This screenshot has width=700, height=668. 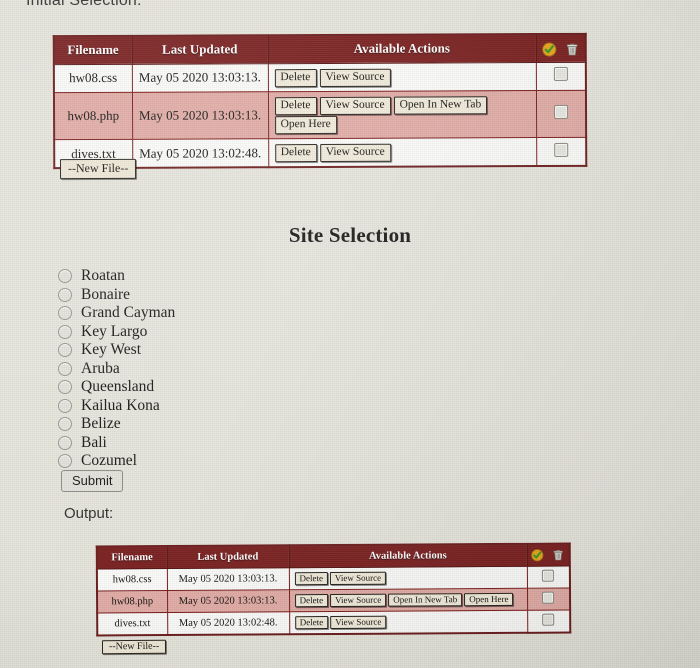 I want to click on site-option-label: Cozumel, so click(x=109, y=461).